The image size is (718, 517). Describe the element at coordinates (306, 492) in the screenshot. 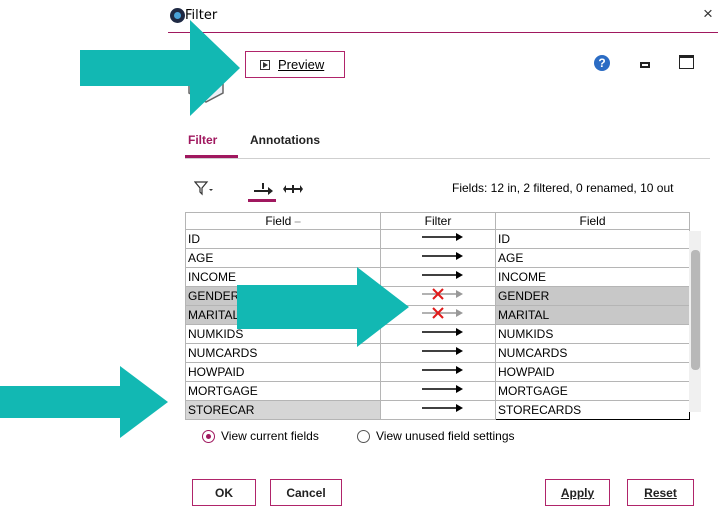

I see `cancel-button: Cancel` at that location.